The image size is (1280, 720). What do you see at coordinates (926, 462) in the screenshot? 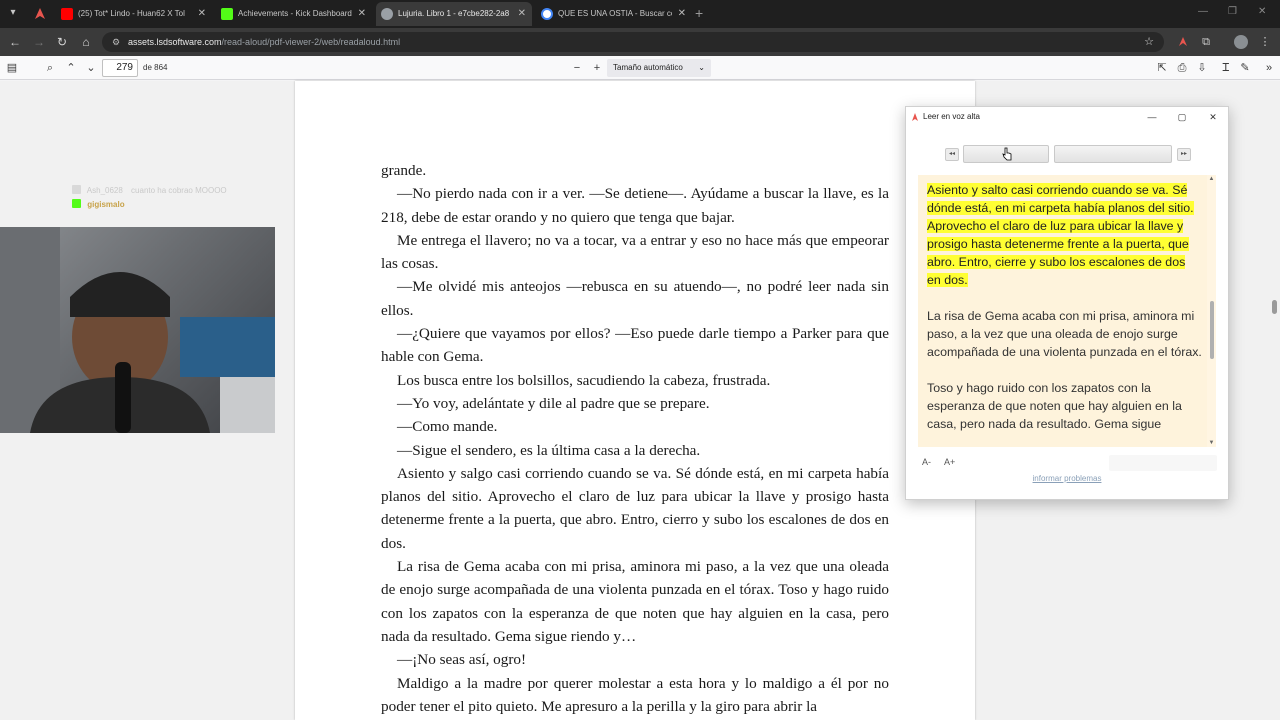
I see `font-decrease-button: A-` at bounding box center [926, 462].